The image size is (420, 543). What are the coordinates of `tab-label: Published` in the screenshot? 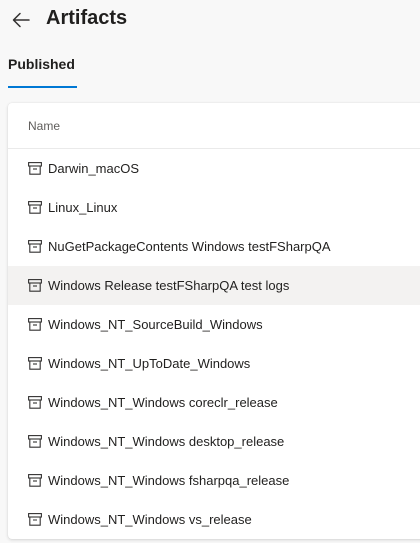 It's located at (41, 64).